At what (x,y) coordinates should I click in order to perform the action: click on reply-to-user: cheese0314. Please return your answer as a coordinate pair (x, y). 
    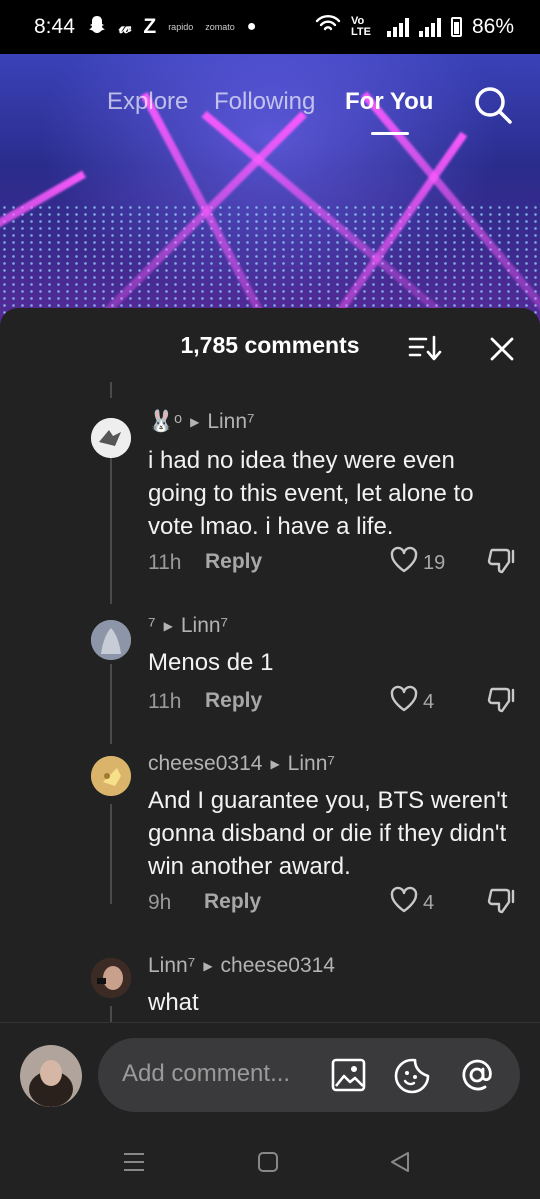
    Looking at the image, I should click on (278, 966).